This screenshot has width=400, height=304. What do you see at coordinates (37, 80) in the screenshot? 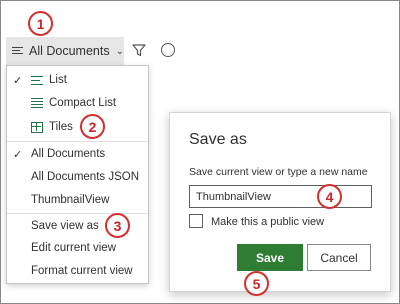
I see `list-icon` at bounding box center [37, 80].